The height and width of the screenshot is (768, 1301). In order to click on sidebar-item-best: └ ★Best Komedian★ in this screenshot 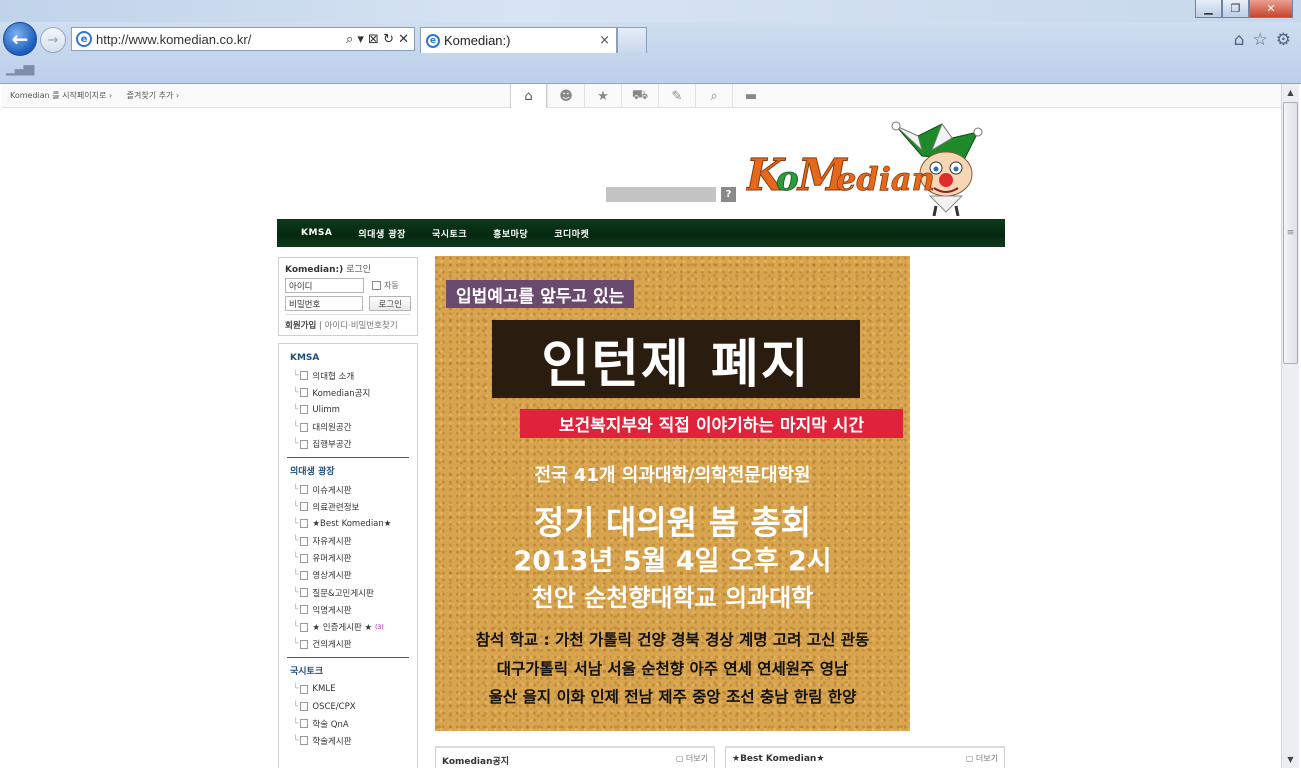, I will do `click(348, 523)`.